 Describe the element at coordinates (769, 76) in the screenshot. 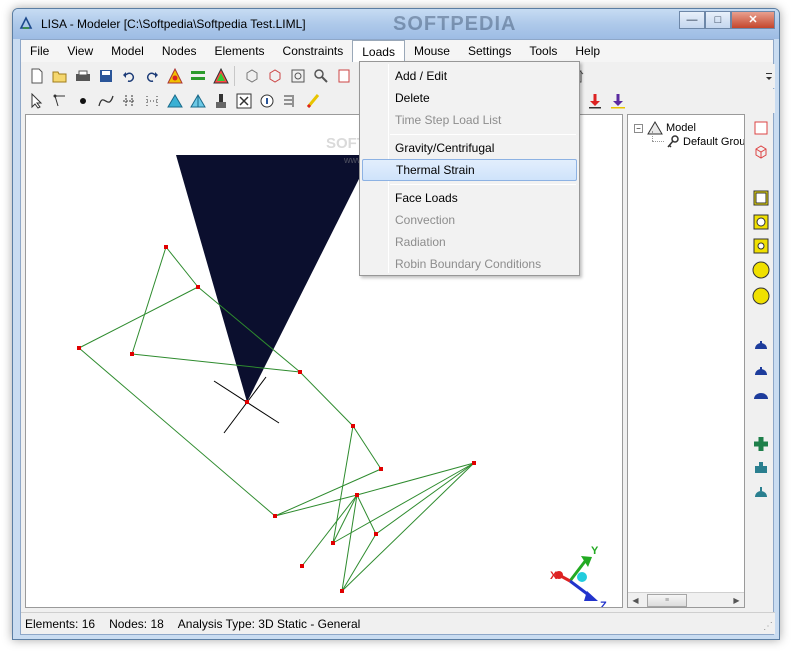

I see `toolbar-overflow-icon` at that location.